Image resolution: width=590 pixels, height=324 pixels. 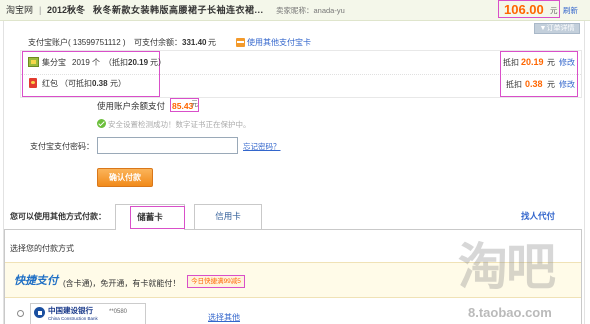 I want to click on quick-pay-description: (含卡通)，免开通，有卡就能付！, so click(x=122, y=283).